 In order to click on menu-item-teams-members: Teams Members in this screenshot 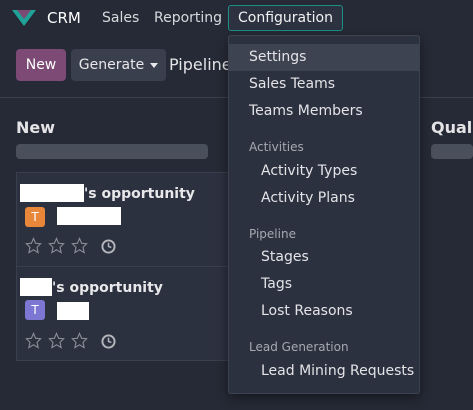, I will do `click(324, 111)`.